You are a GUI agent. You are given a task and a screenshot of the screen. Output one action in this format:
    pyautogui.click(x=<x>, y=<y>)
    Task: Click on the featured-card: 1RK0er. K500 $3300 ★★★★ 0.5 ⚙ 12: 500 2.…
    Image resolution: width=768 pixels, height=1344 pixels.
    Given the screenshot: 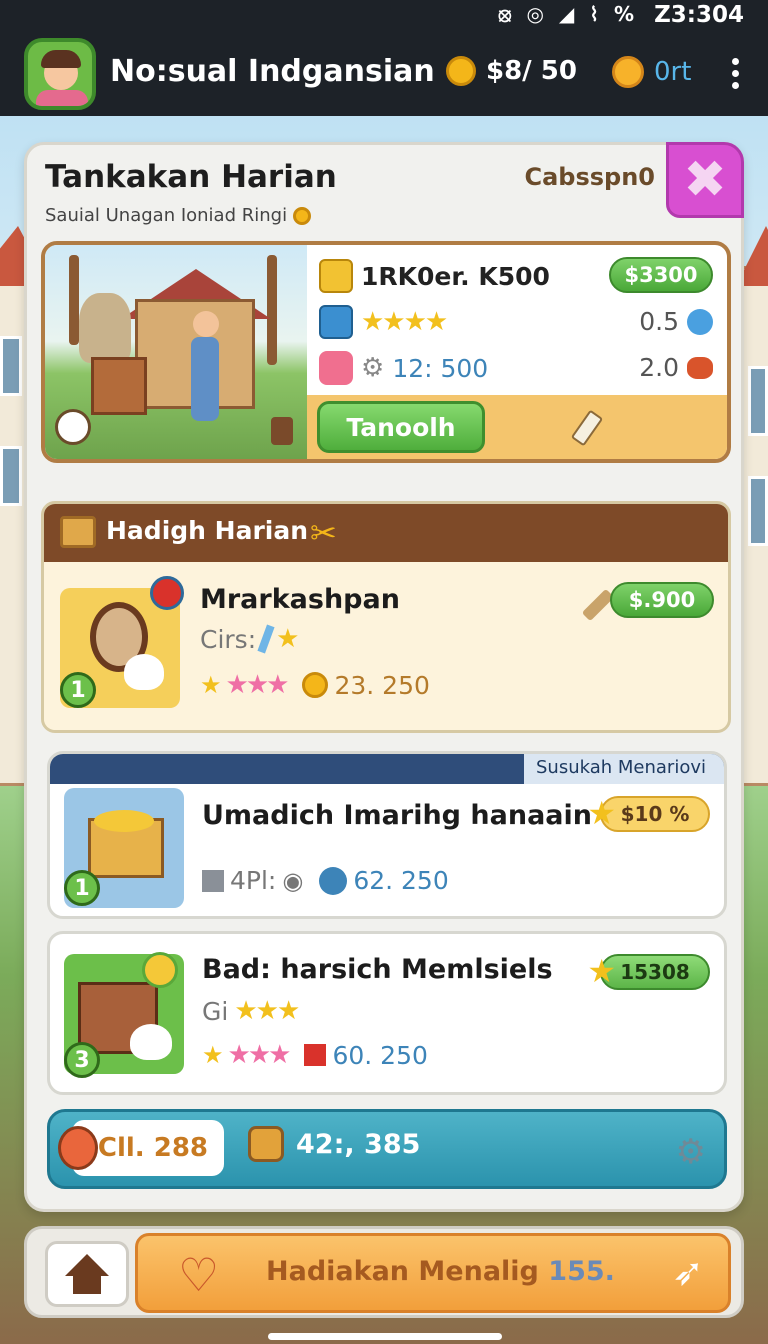 What is the action you would take?
    pyautogui.click(x=386, y=352)
    